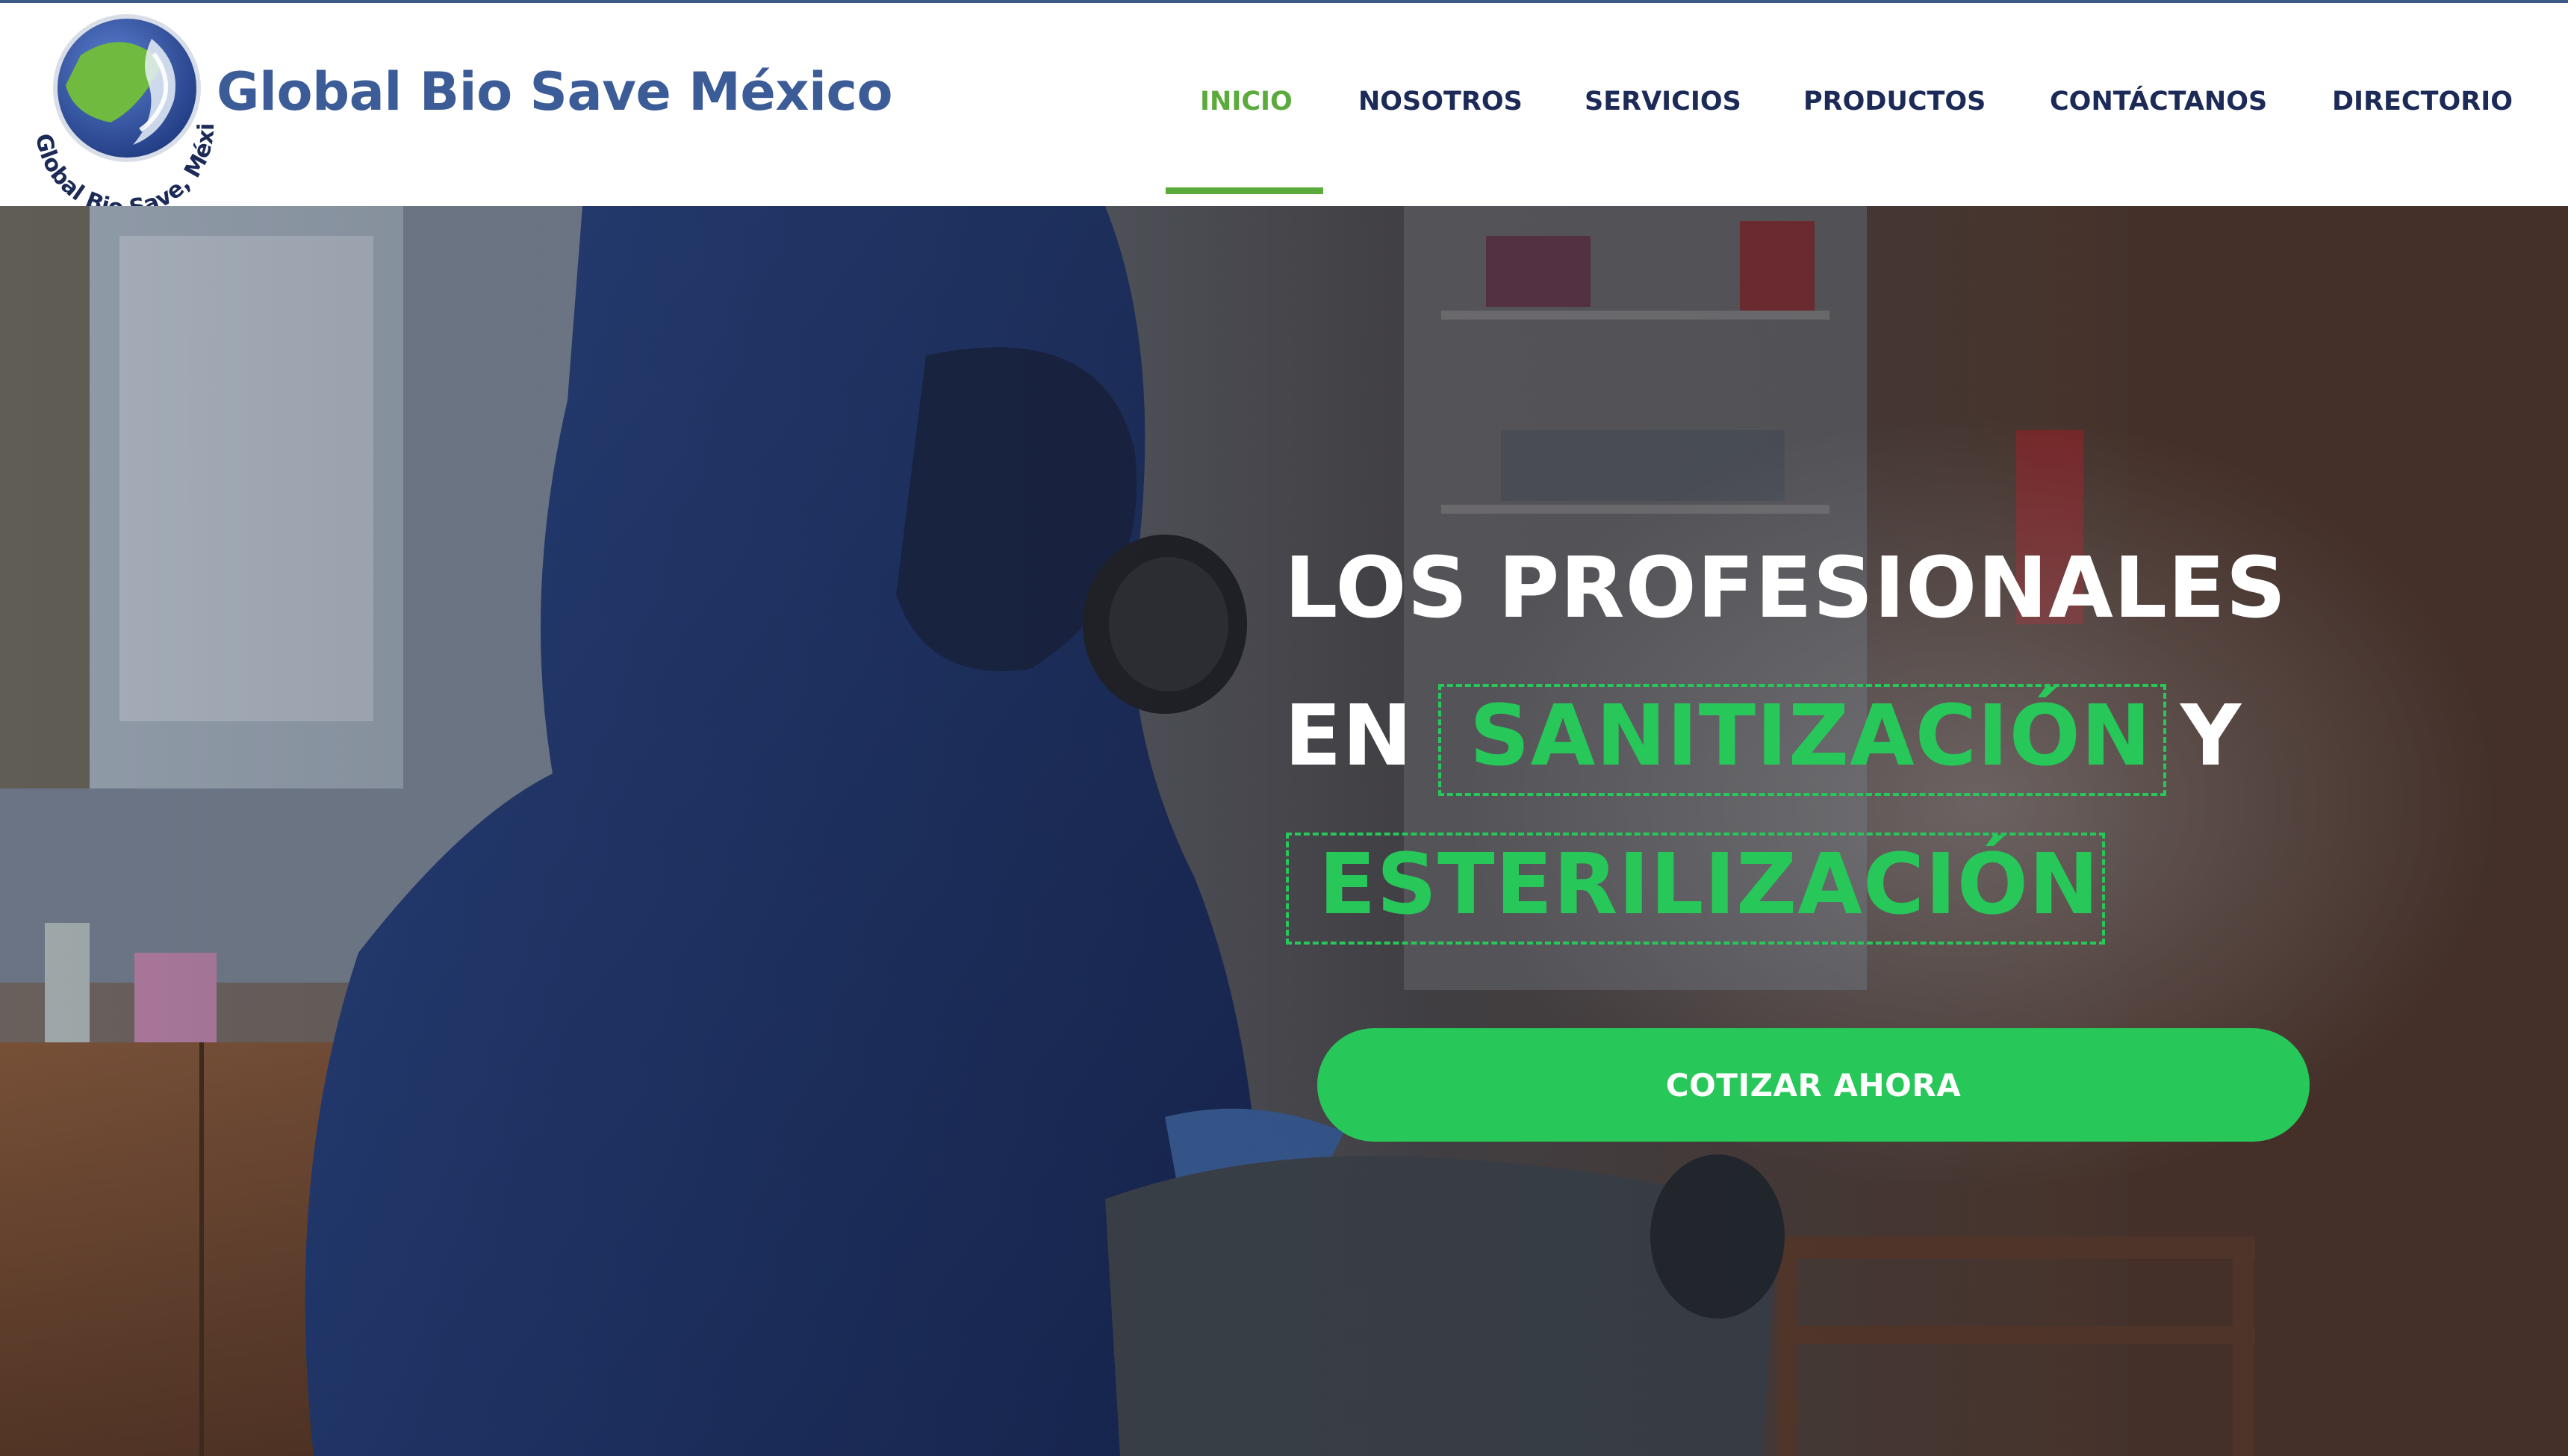 Image resolution: width=2568 pixels, height=1456 pixels. Describe the element at coordinates (2422, 101) in the screenshot. I see `nav-item-directorio: DIRECTORIO` at that location.